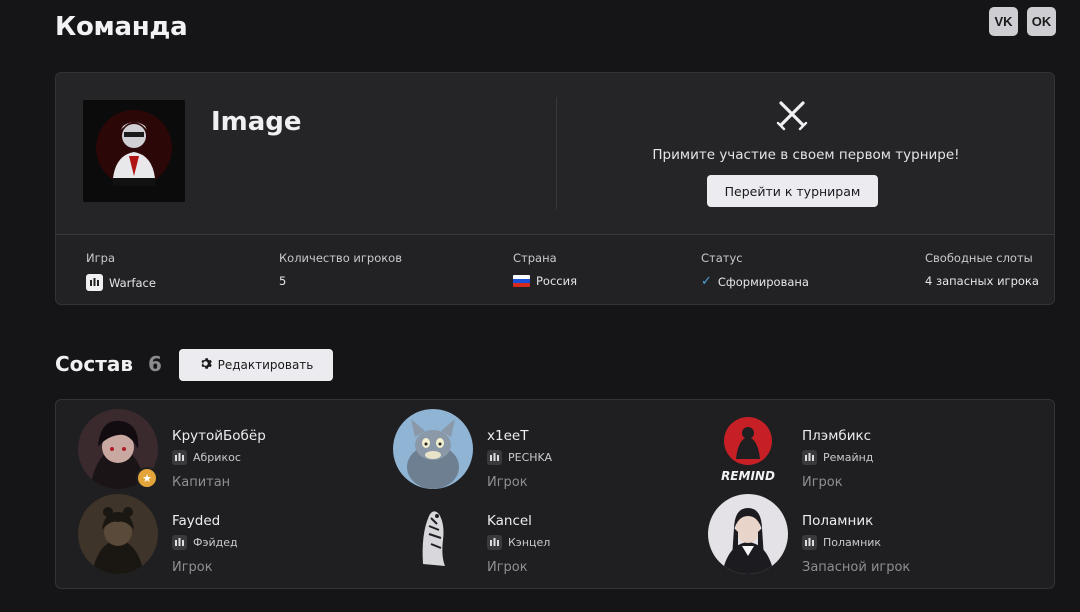 The image size is (1080, 612). I want to click on odnoklassniki-icon: OK, so click(1041, 21).